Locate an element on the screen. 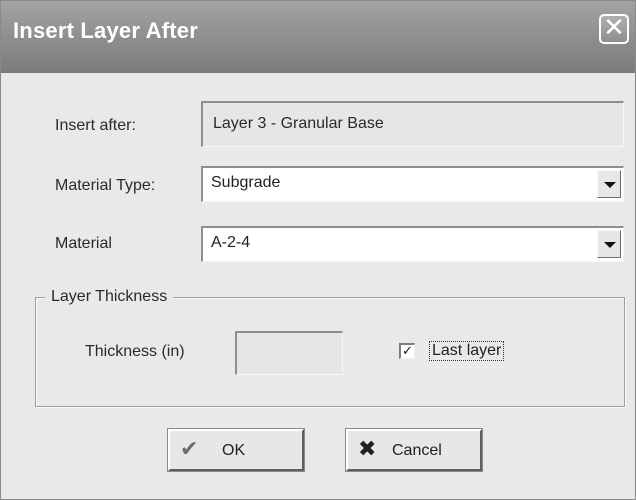 This screenshot has height=500, width=636. ok-button: ✔ OK is located at coordinates (236, 450).